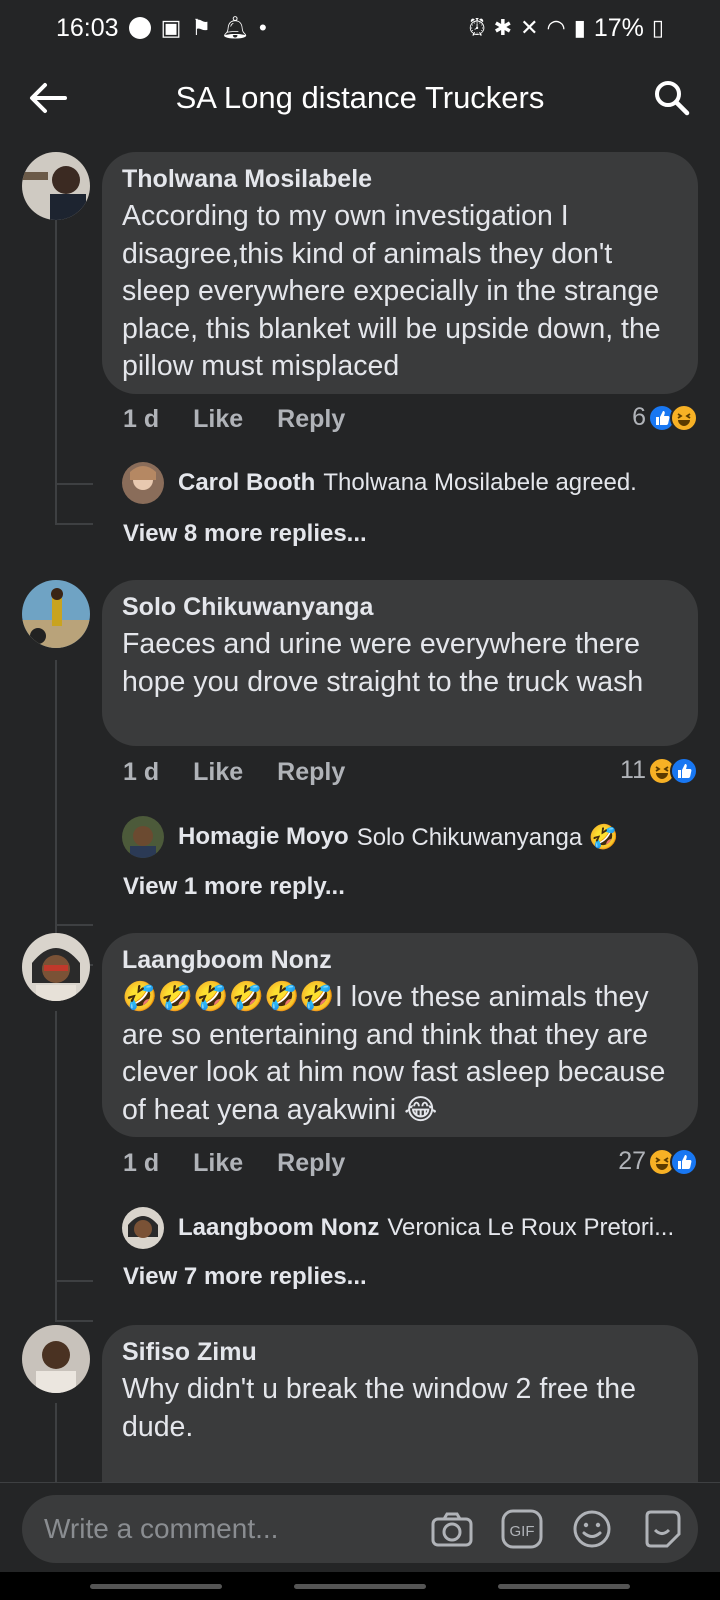  Describe the element at coordinates (171, 27) in the screenshot. I see `calendar-icon: ▣` at that location.